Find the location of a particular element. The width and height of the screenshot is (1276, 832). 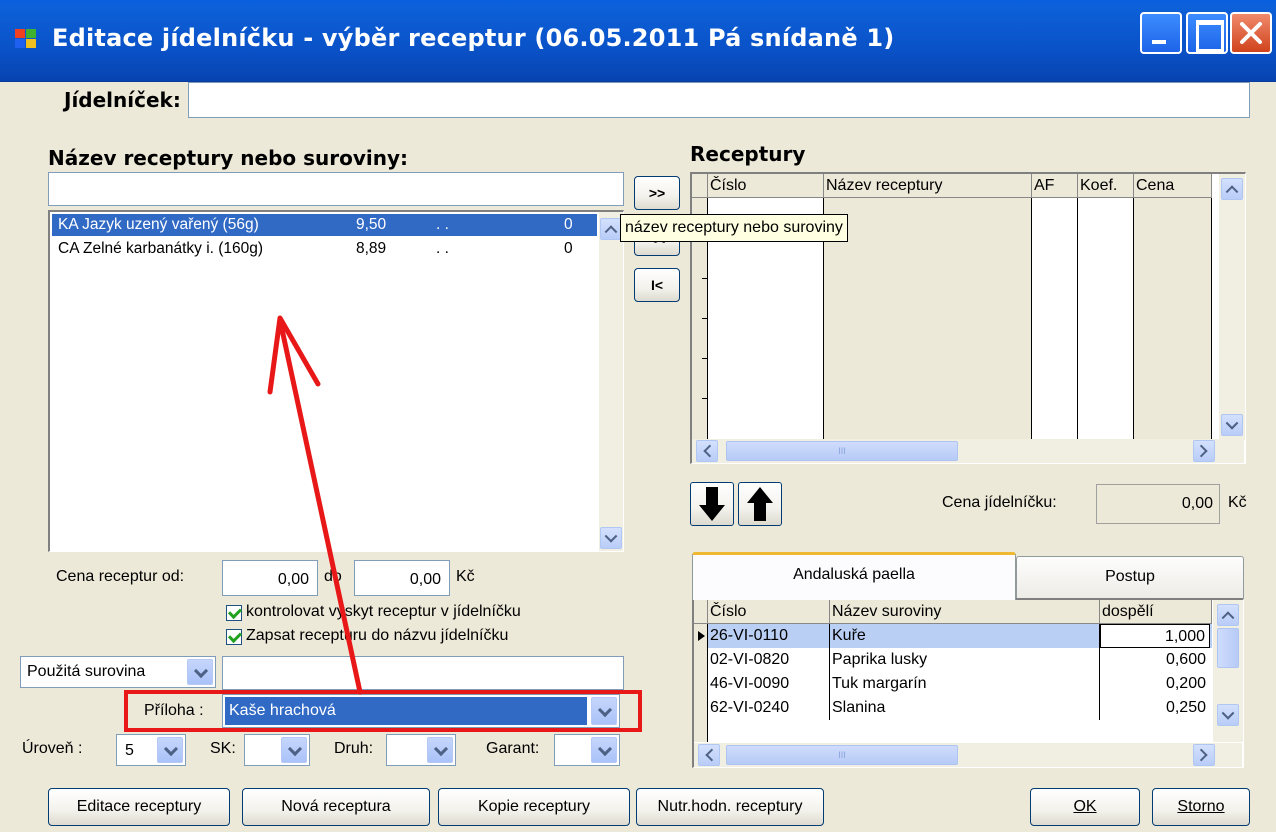

tab-andaluska-paella: Andaluská paella is located at coordinates (854, 576).